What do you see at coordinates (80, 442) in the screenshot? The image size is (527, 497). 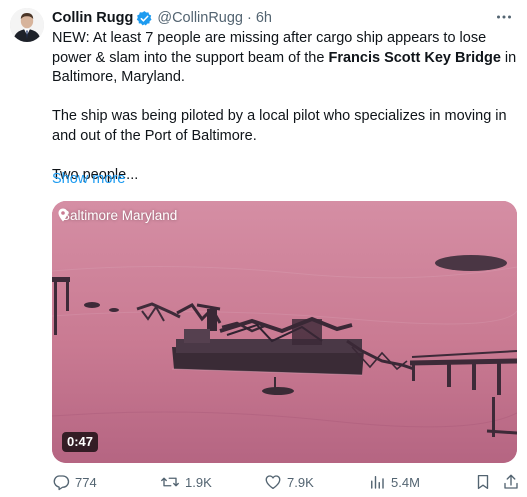 I see `video-duration: 0:47` at bounding box center [80, 442].